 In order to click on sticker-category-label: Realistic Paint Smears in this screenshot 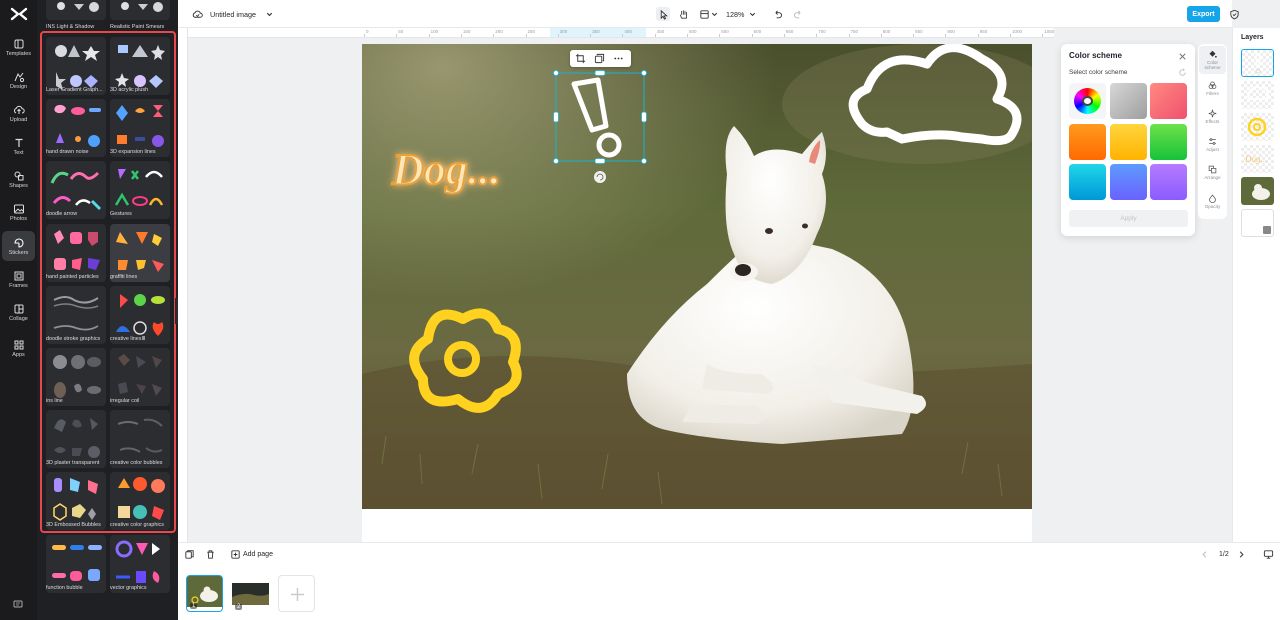, I will do `click(142, 27)`.